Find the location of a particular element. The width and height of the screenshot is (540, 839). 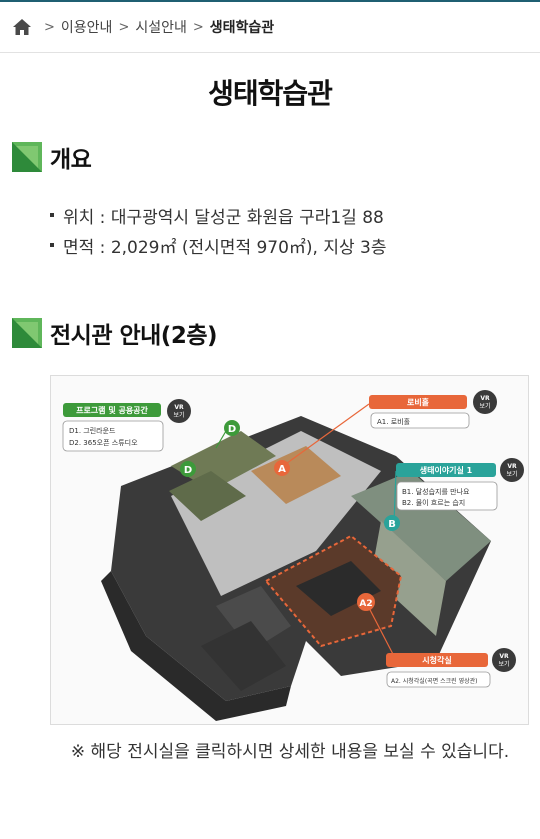

section-overview-title: 개요 is located at coordinates (71, 160).